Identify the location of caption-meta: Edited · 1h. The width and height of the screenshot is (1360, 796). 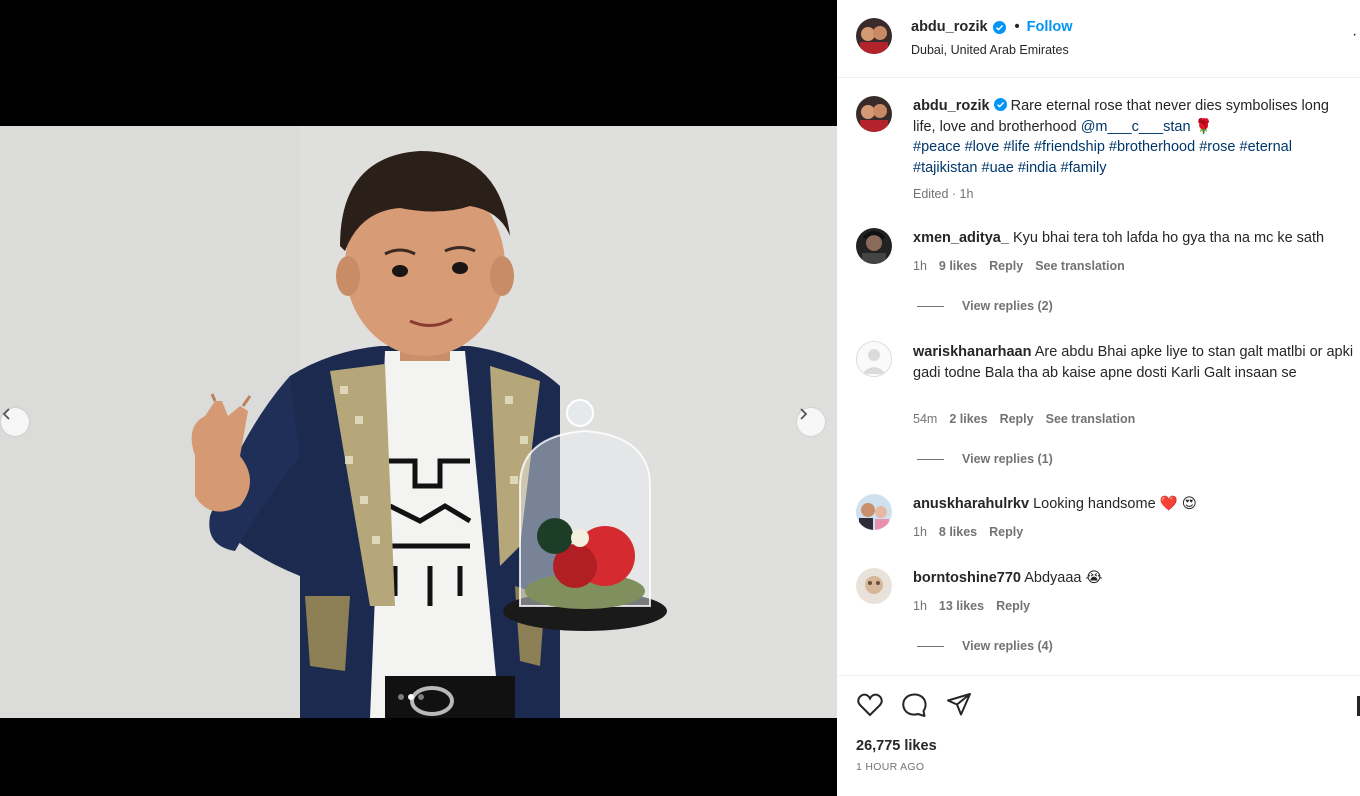
(943, 194).